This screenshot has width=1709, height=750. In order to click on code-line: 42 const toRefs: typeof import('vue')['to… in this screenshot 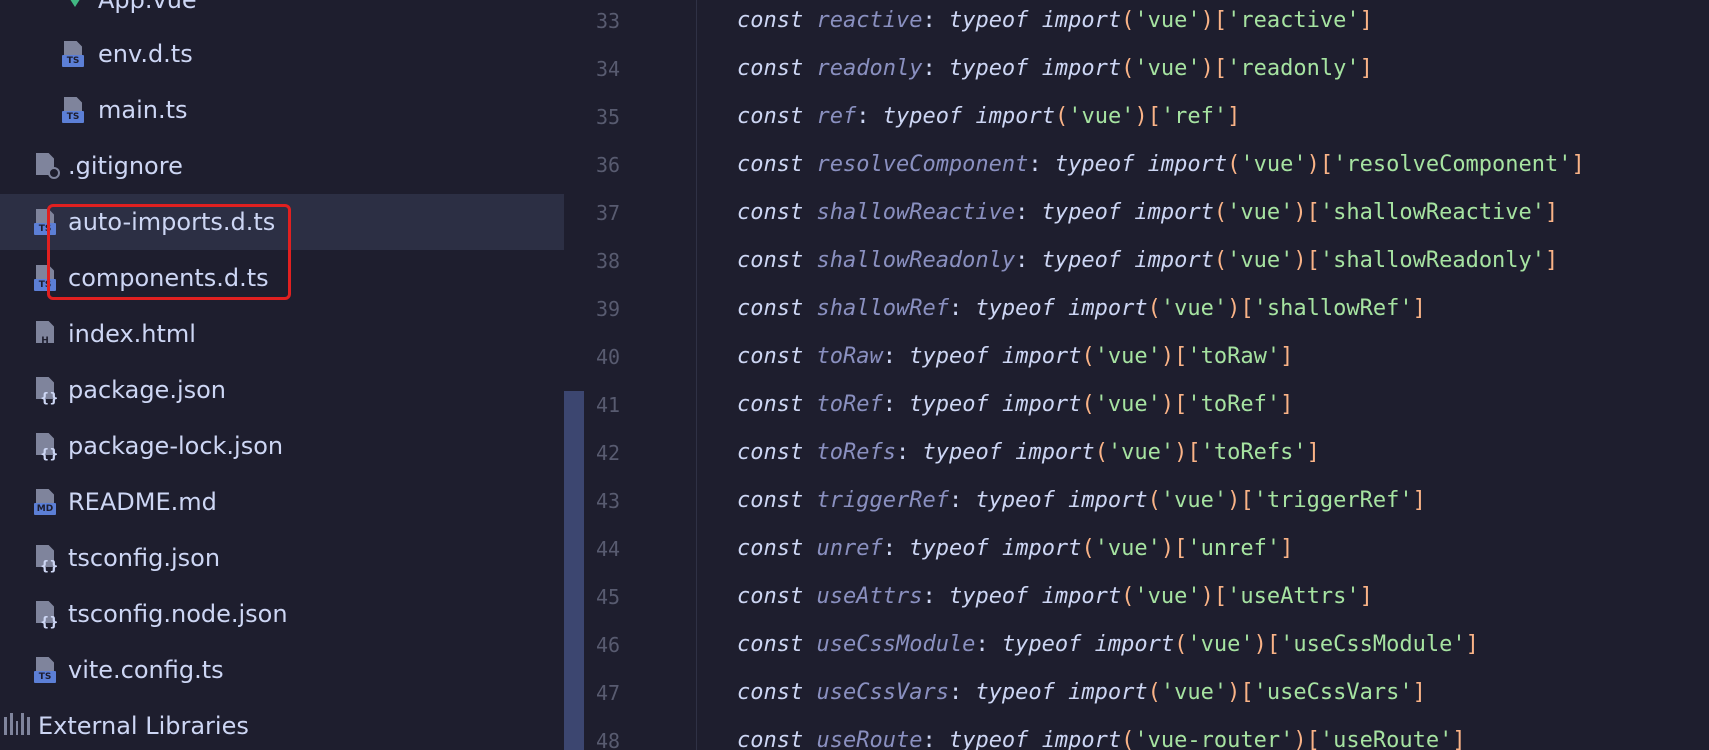, I will do `click(1146, 456)`.